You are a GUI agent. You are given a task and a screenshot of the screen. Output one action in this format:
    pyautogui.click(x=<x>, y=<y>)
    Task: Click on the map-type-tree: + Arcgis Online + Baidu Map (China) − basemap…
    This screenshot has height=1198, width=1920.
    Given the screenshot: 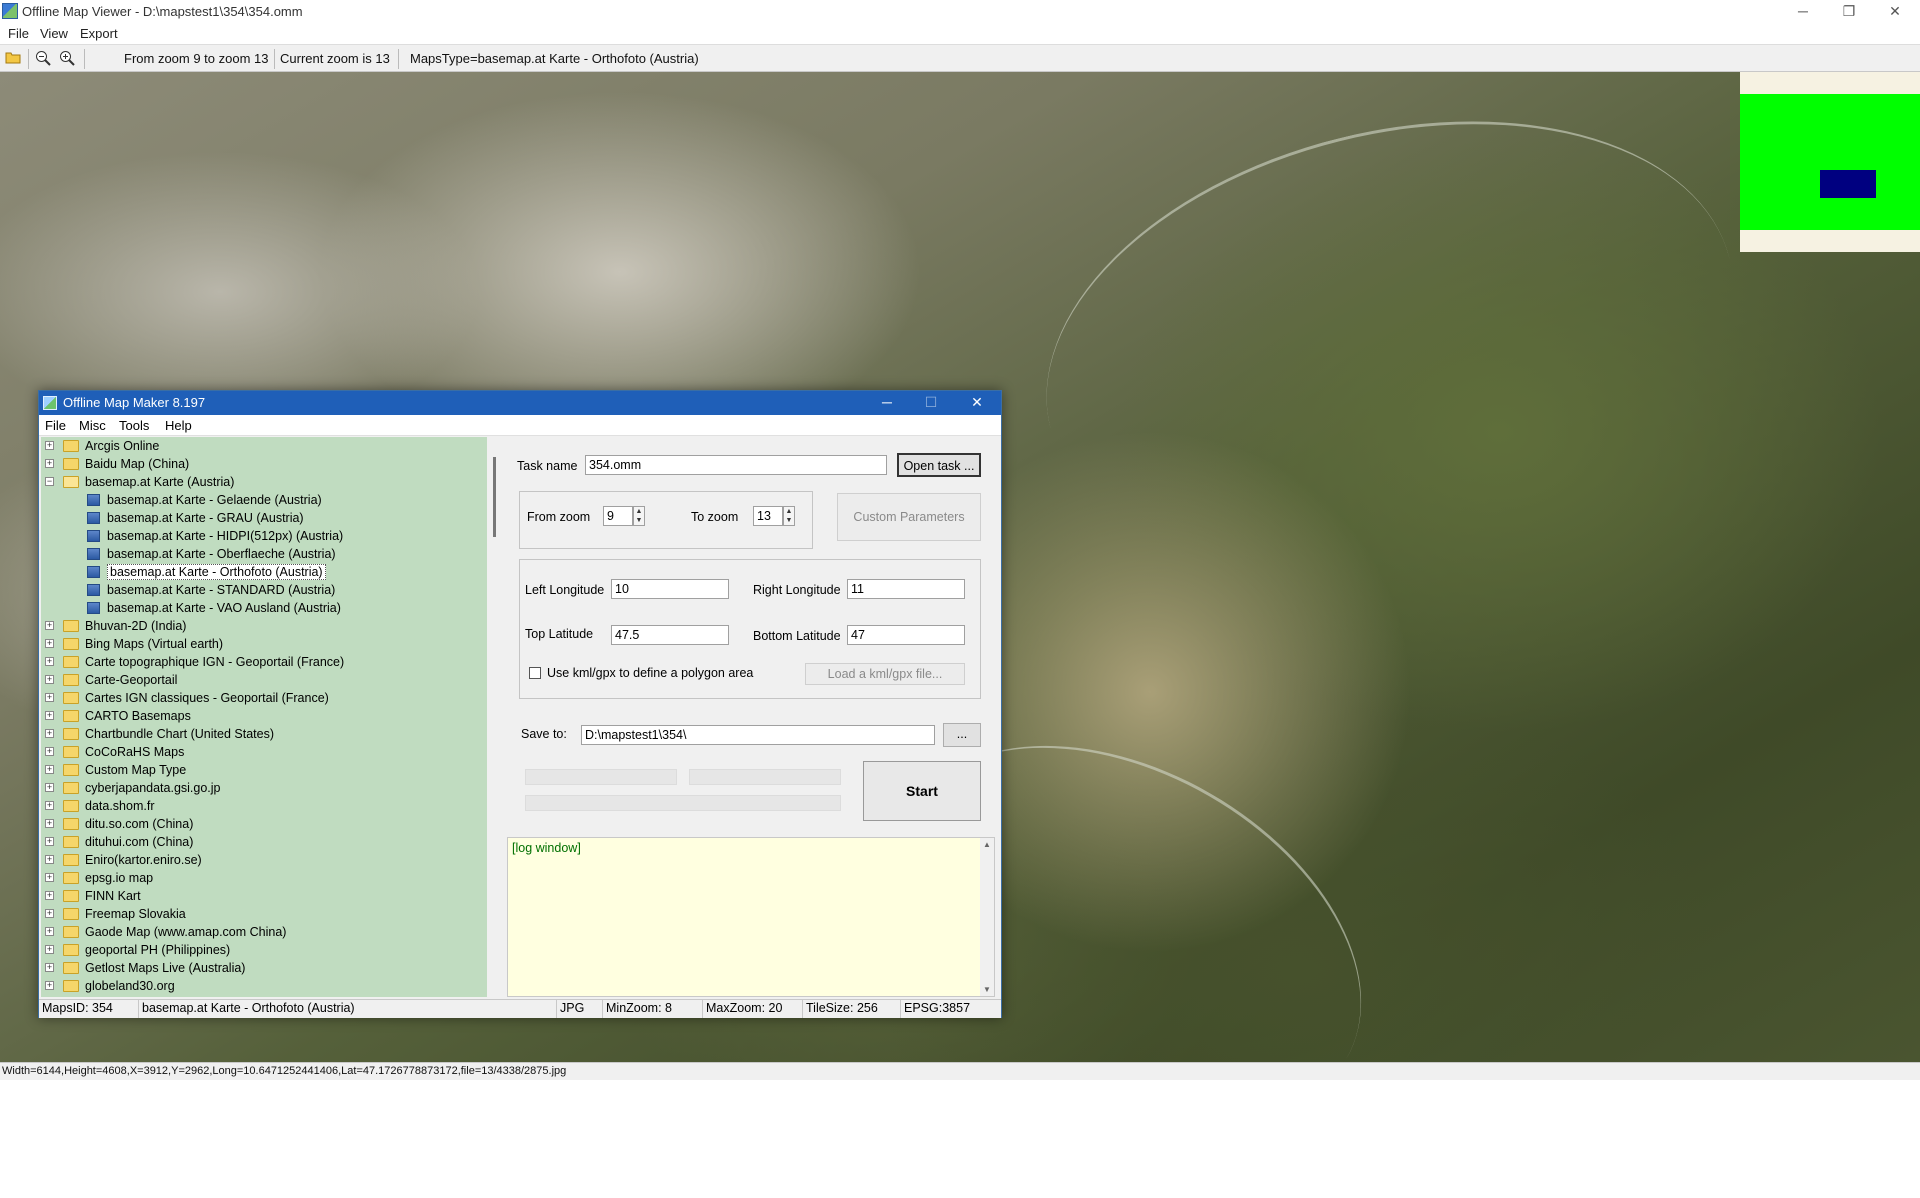 What is the action you would take?
    pyautogui.click(x=264, y=717)
    